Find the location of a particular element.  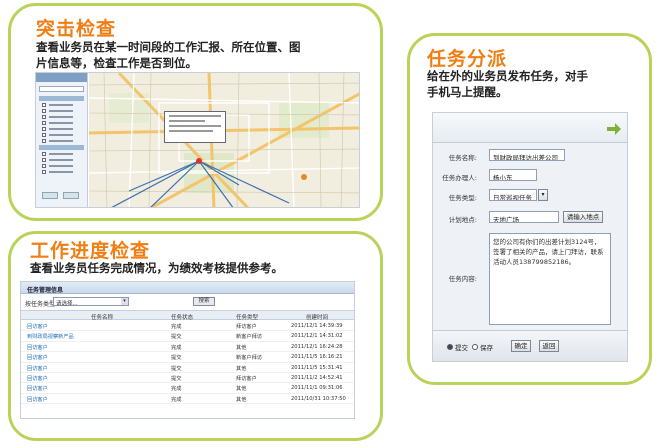

map-screenshot is located at coordinates (197, 140).